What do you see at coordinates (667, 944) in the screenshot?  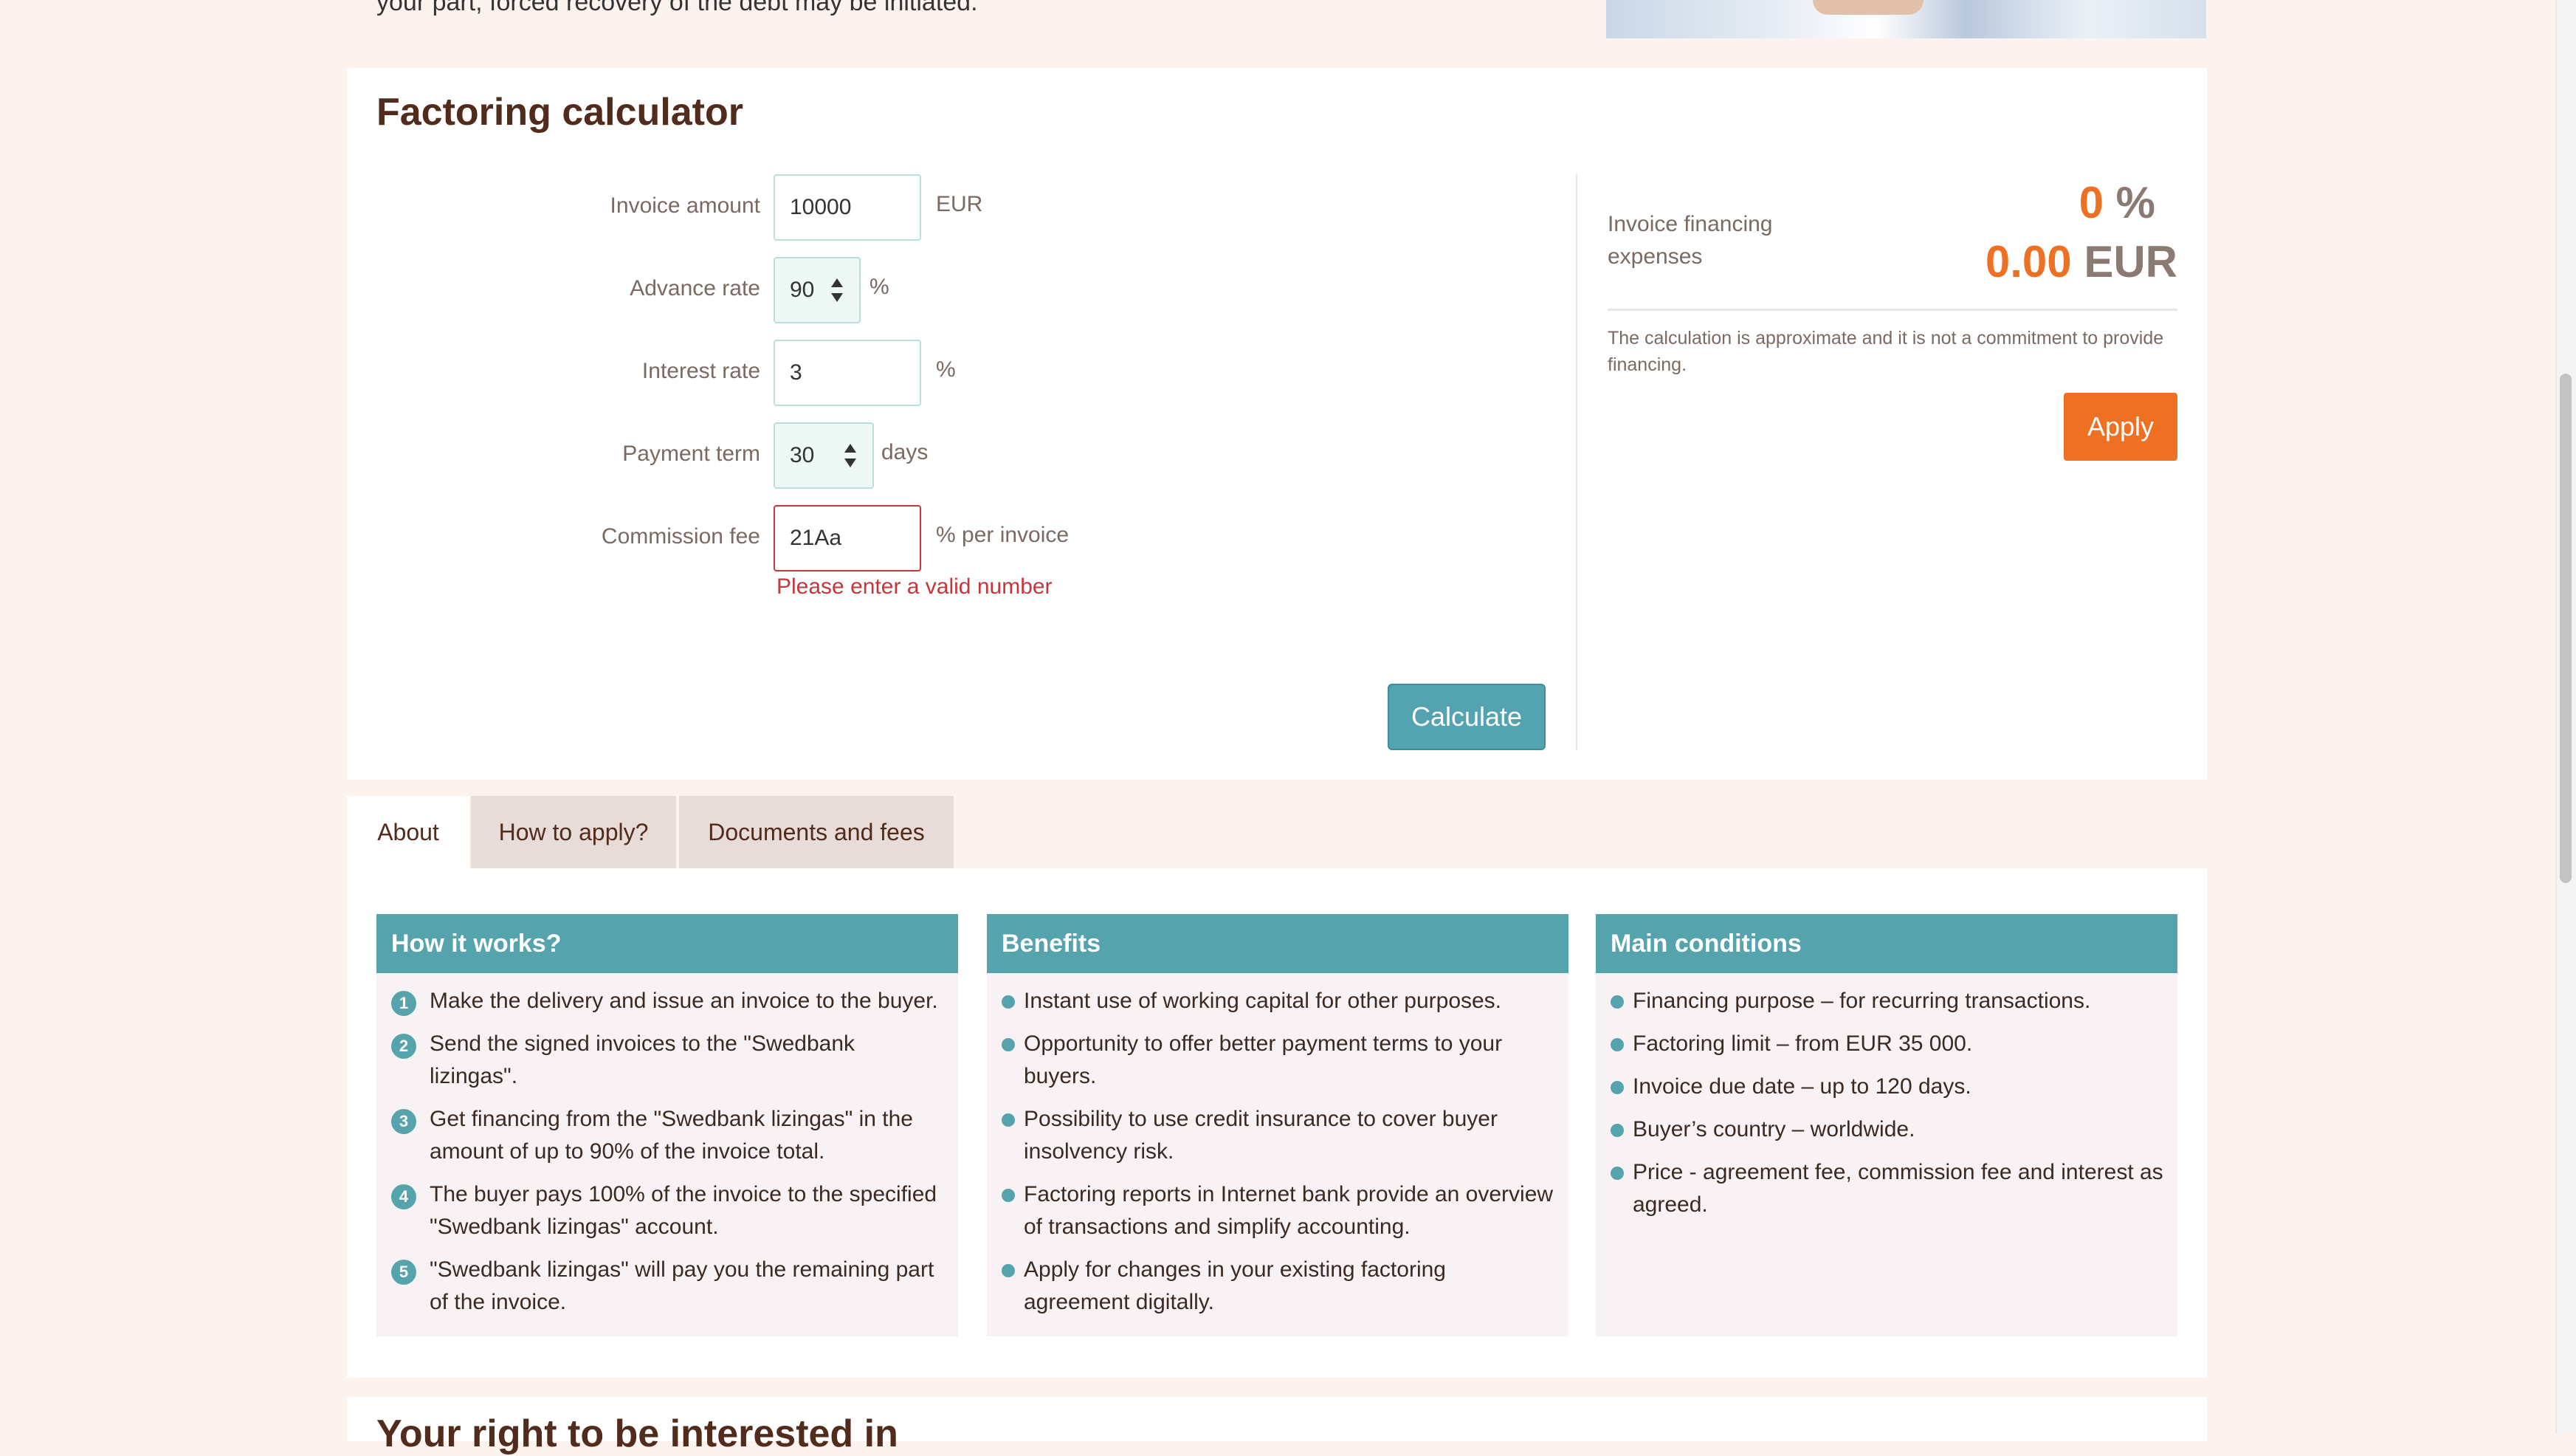 I see `how-it-works-title: How it works?` at bounding box center [667, 944].